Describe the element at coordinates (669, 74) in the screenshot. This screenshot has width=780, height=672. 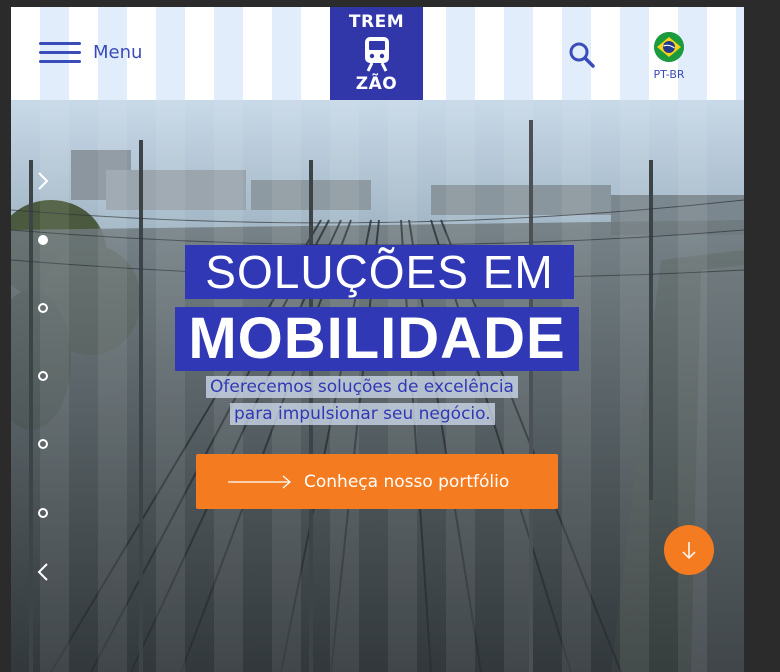
I see `language-label: PT-BR` at that location.